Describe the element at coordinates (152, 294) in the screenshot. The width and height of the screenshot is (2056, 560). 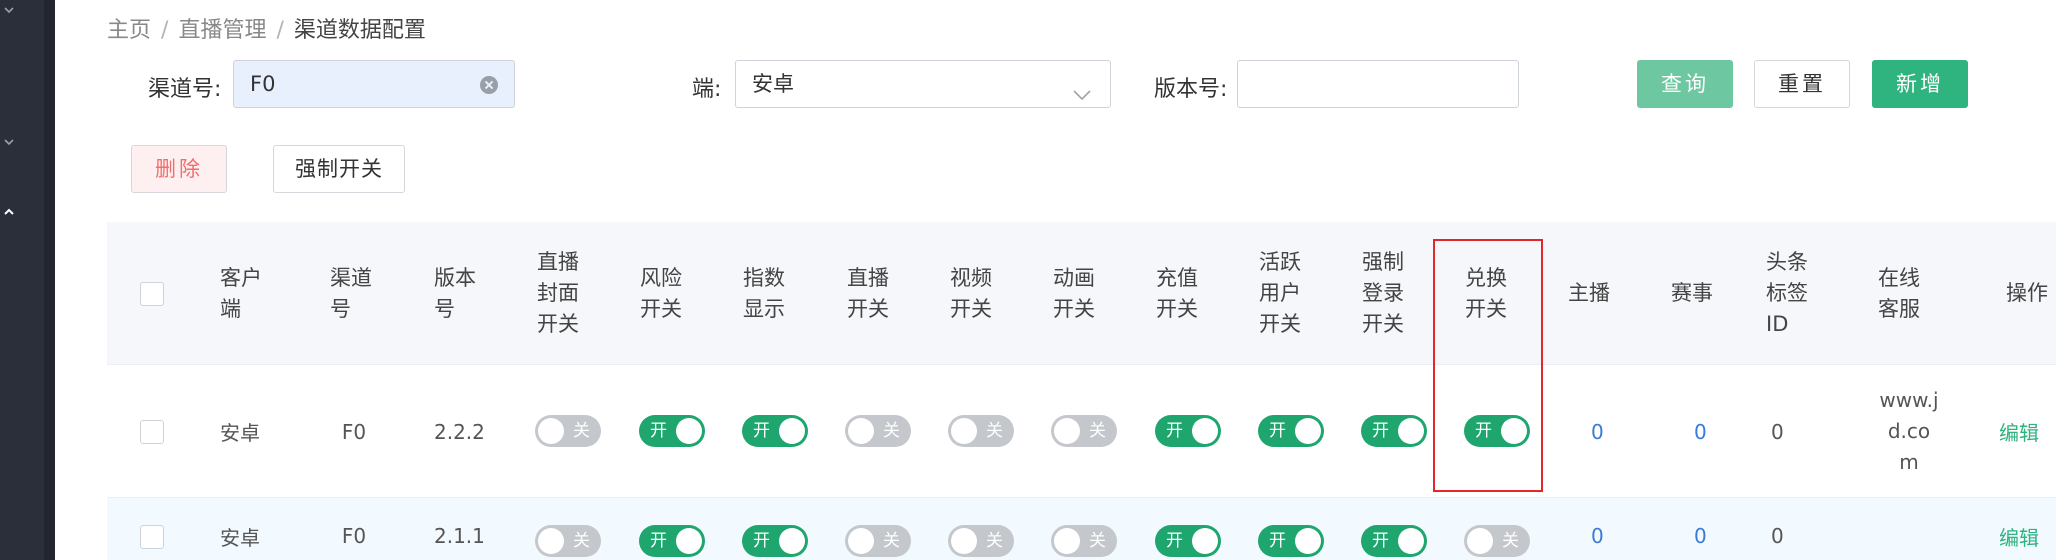
I see `select-all-checkbox` at that location.